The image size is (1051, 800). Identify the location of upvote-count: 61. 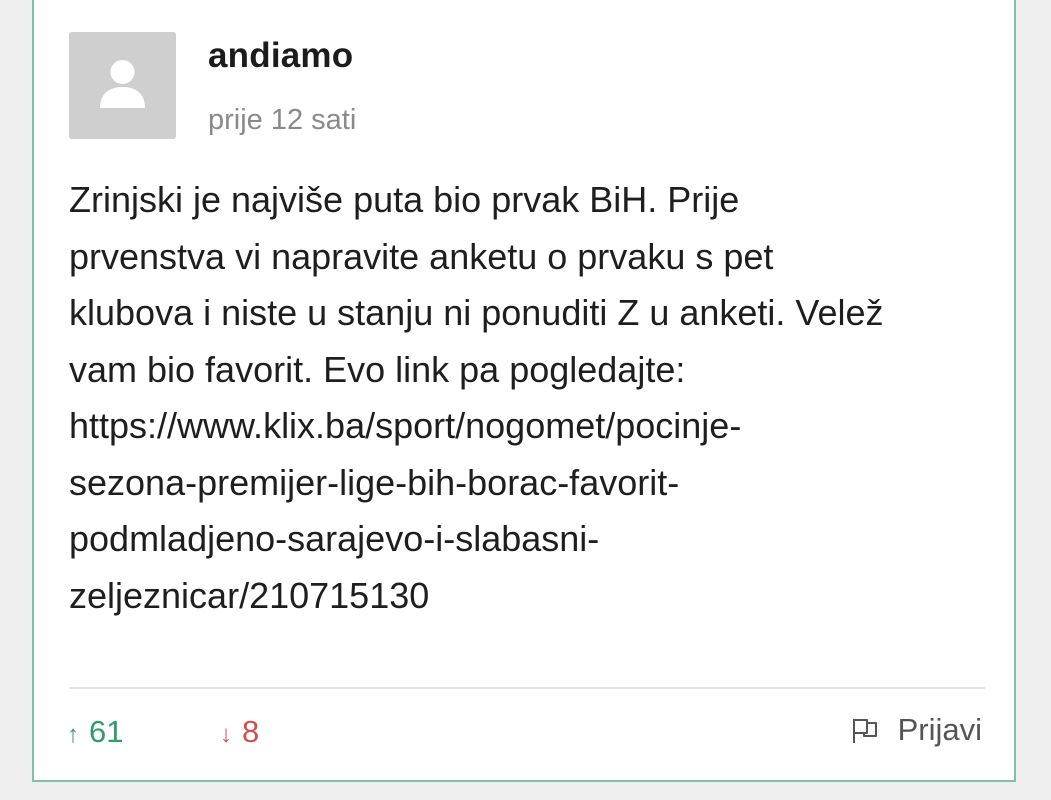
(106, 731).